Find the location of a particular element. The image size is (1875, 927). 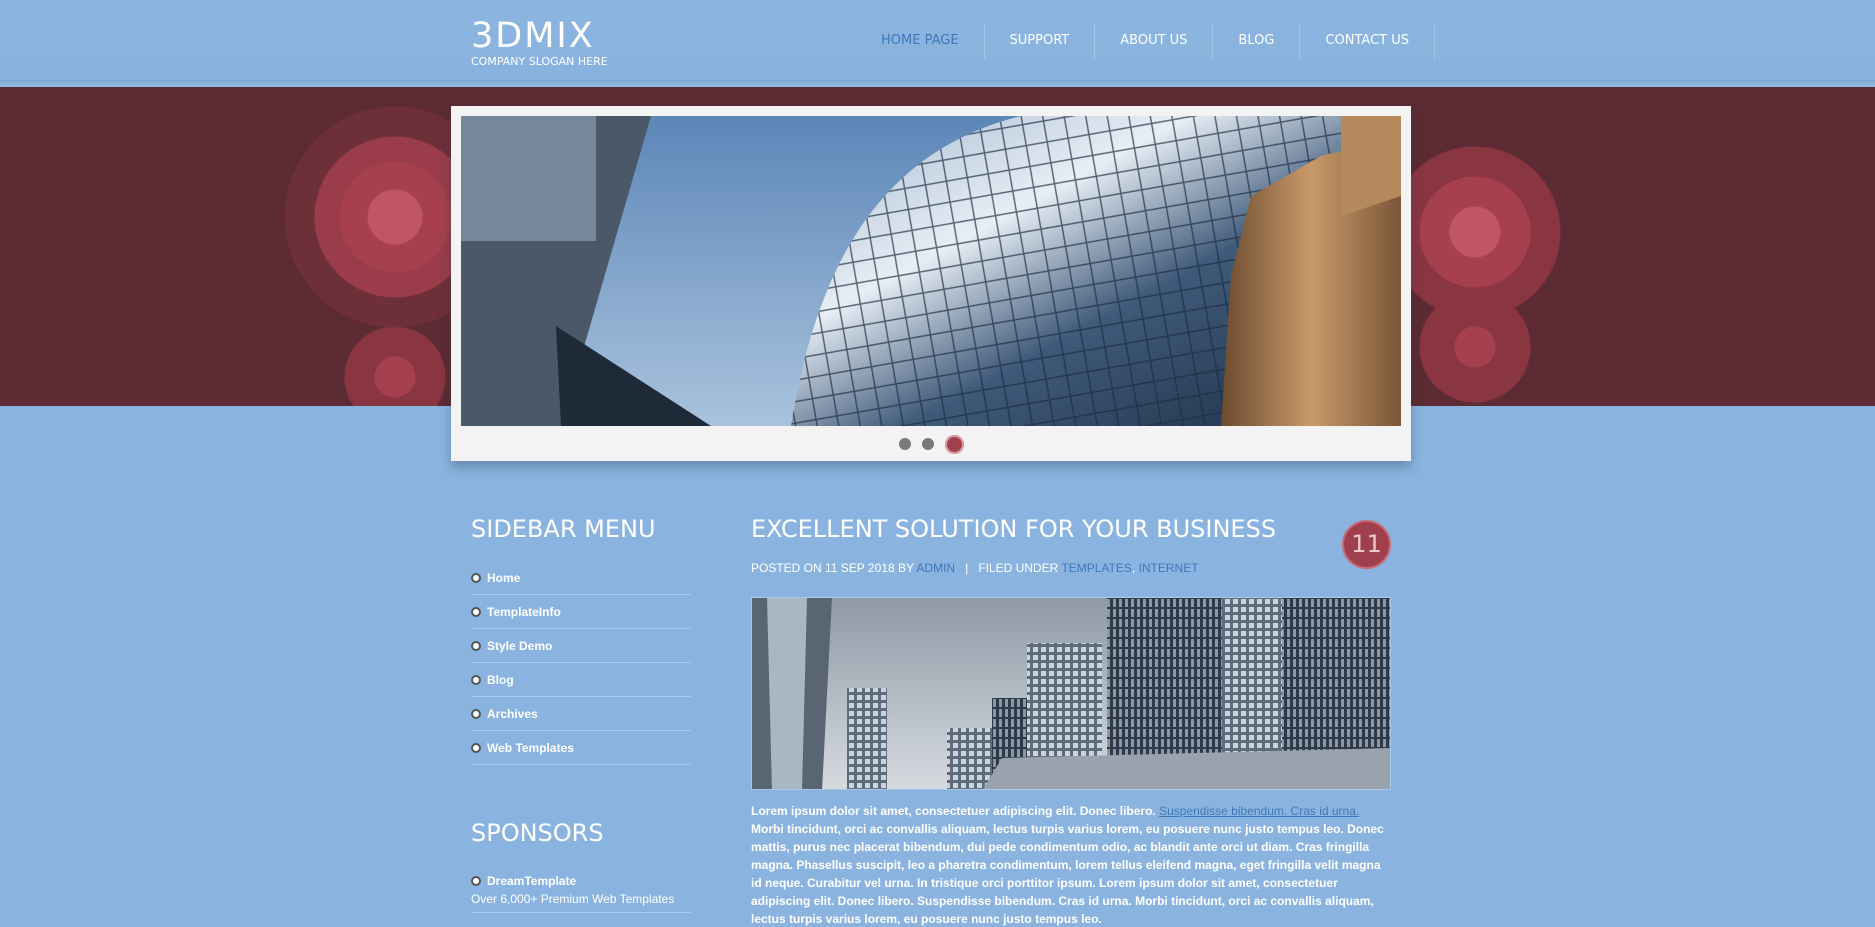

post-photo is located at coordinates (1071, 693).